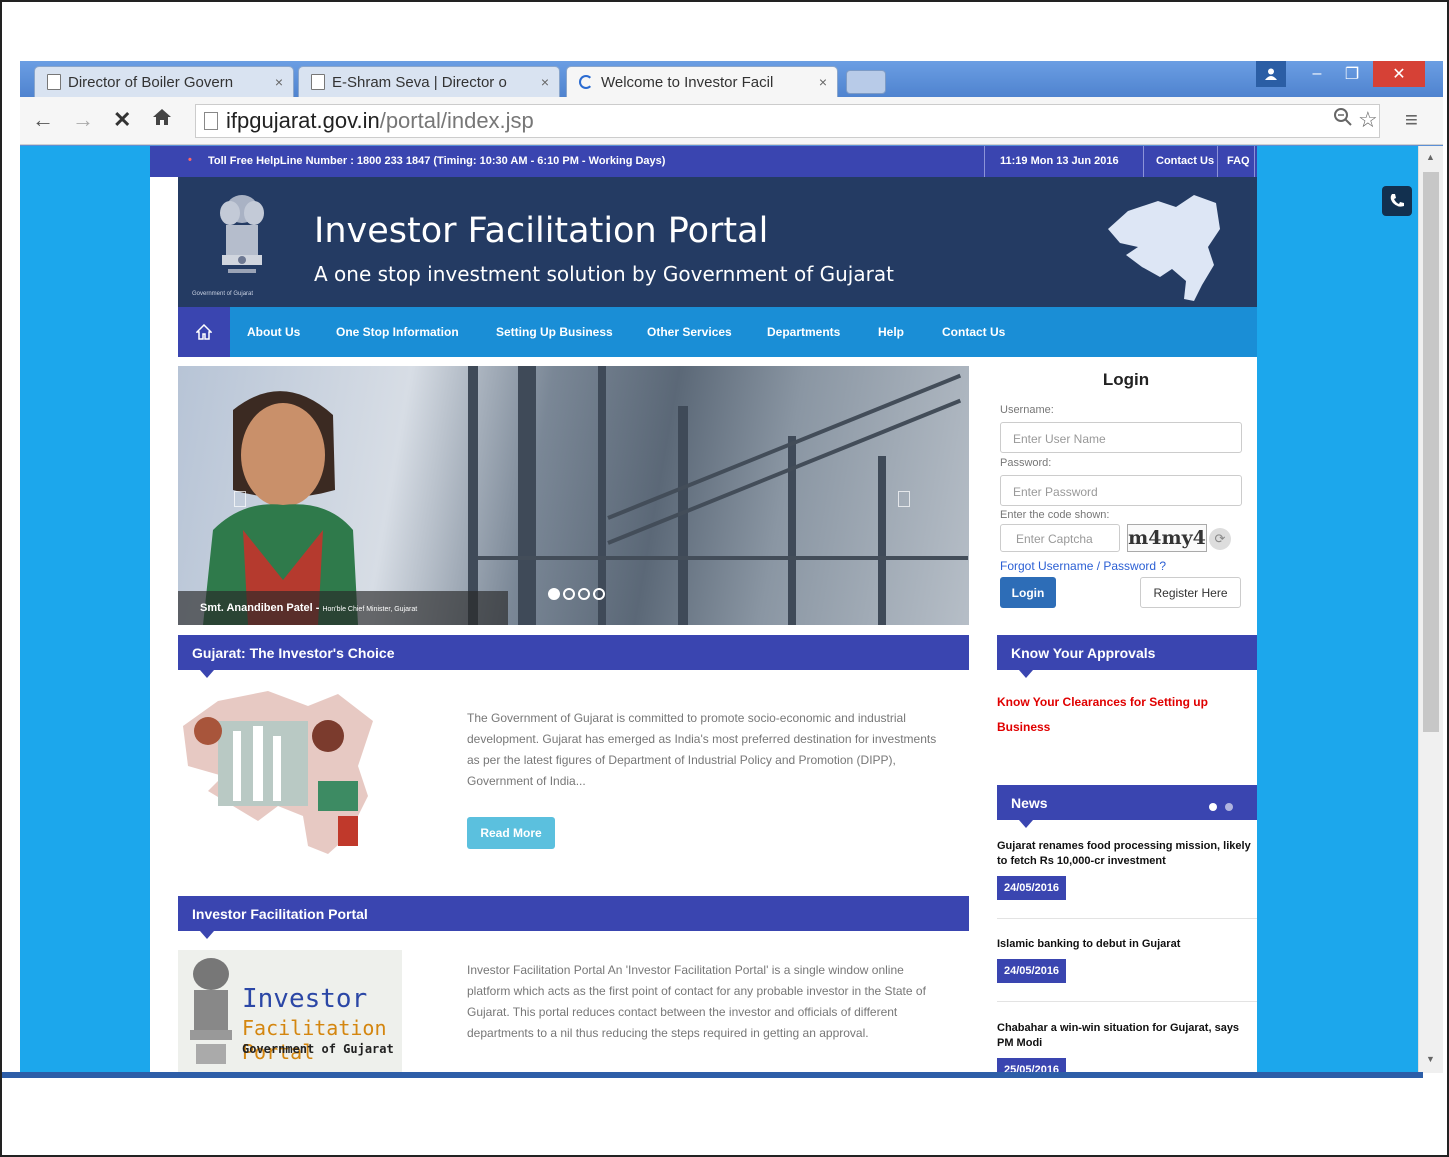  Describe the element at coordinates (1028, 592) in the screenshot. I see `login-button: Login` at that location.